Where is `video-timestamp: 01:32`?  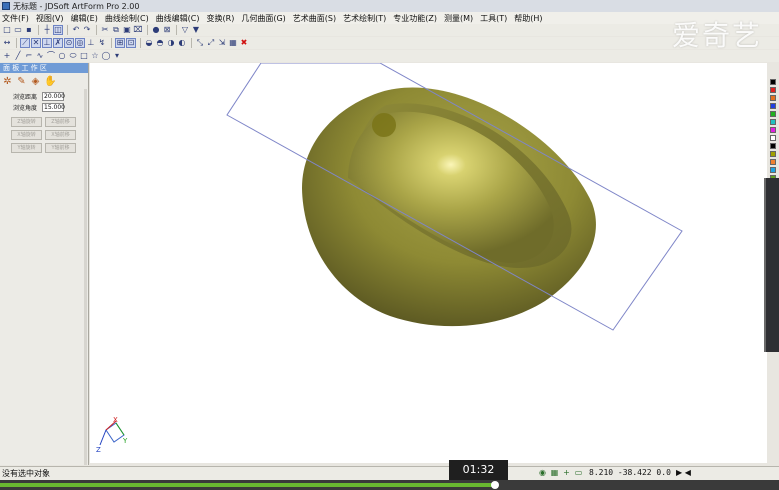
video-timestamp: 01:32 is located at coordinates (478, 470).